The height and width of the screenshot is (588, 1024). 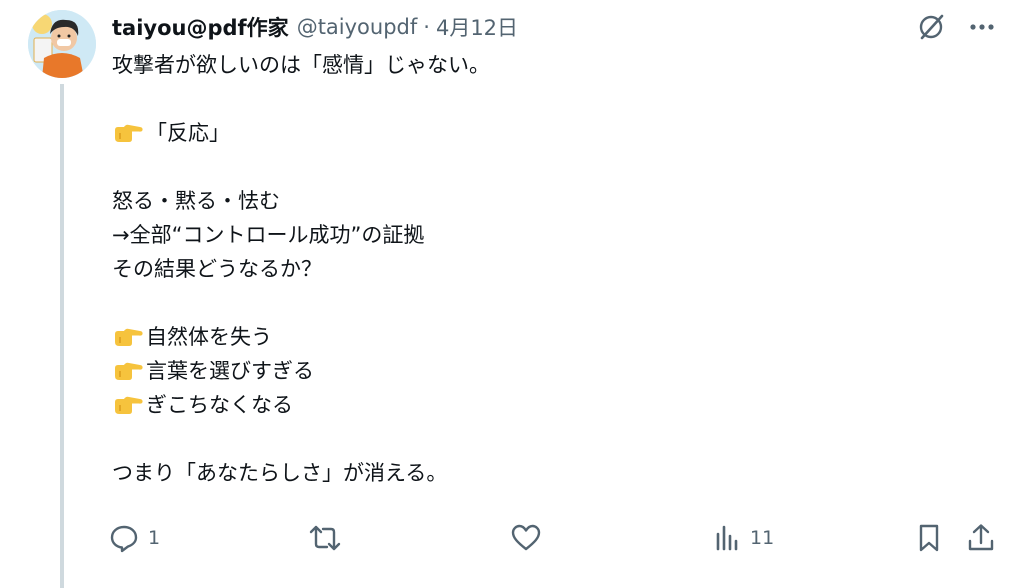 I want to click on body-line-text: 「反応」, so click(x=188, y=133).